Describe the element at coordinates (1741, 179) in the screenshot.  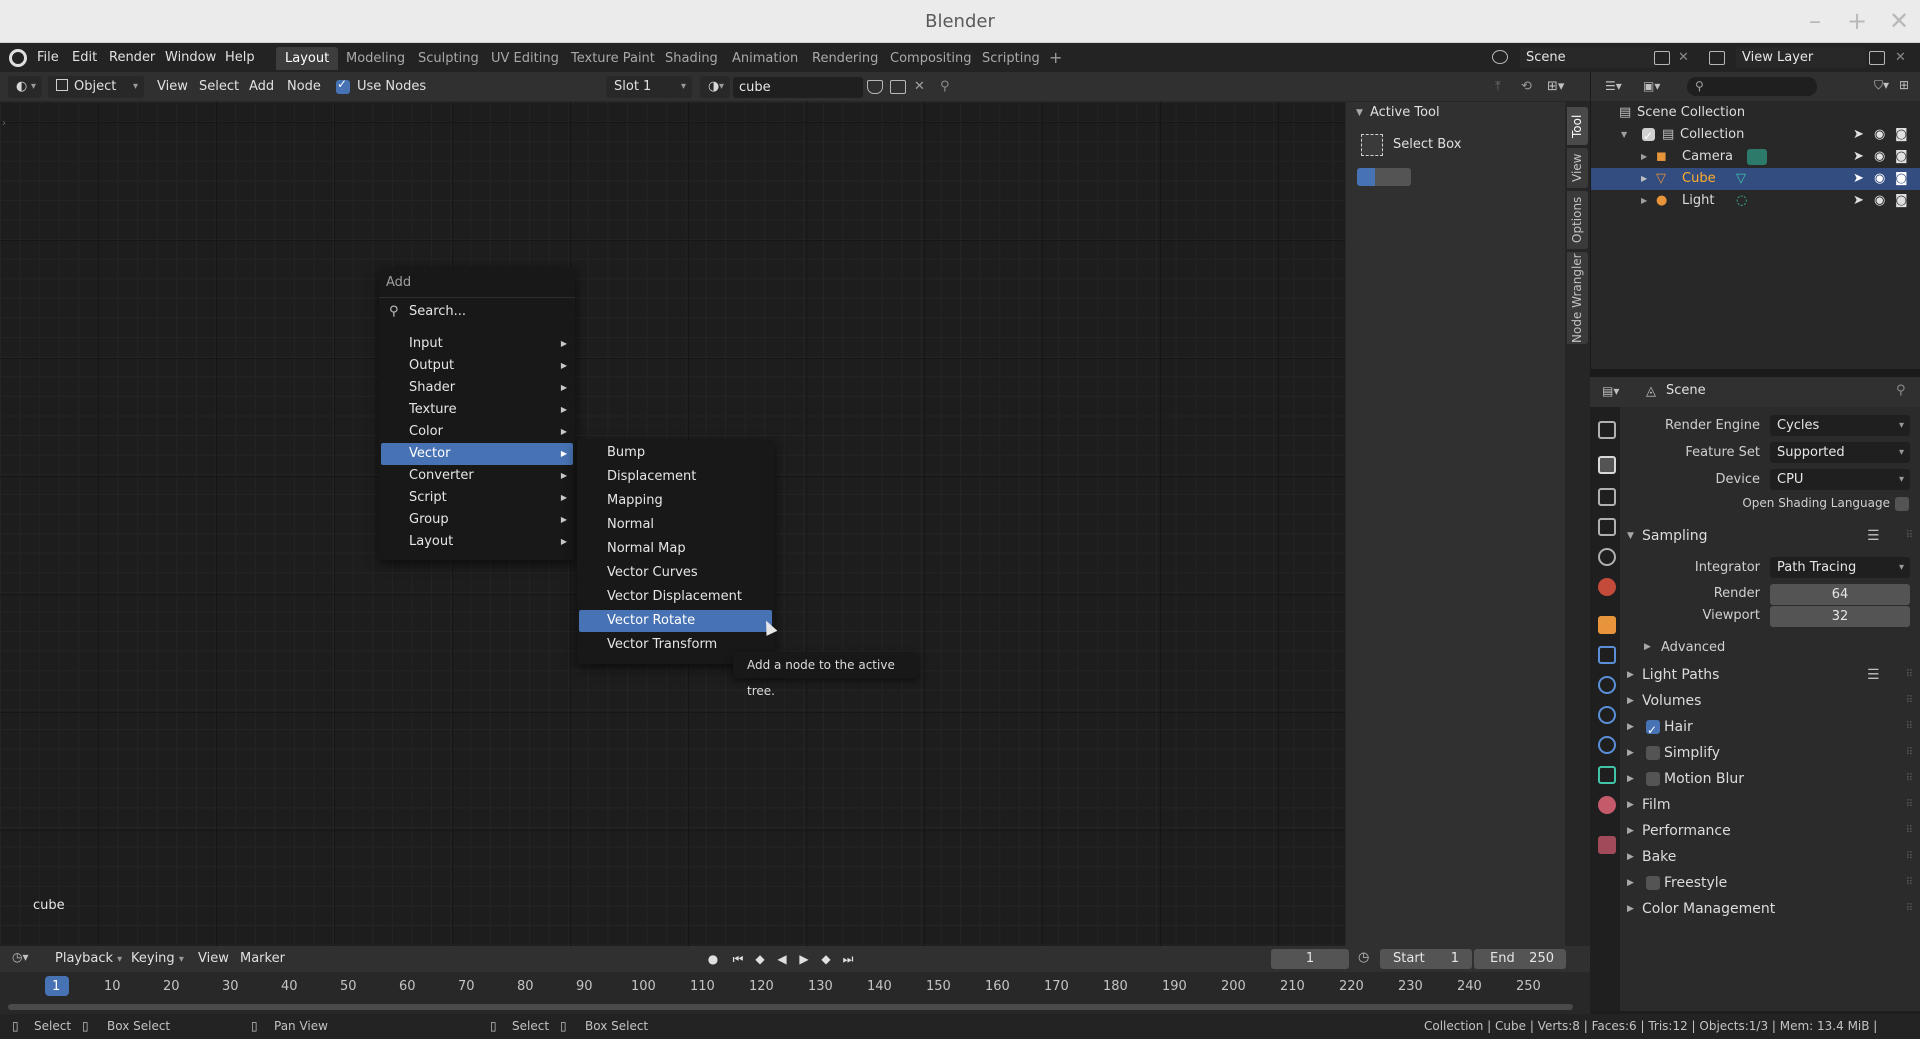
I see `mesh-data-icon: ▽` at that location.